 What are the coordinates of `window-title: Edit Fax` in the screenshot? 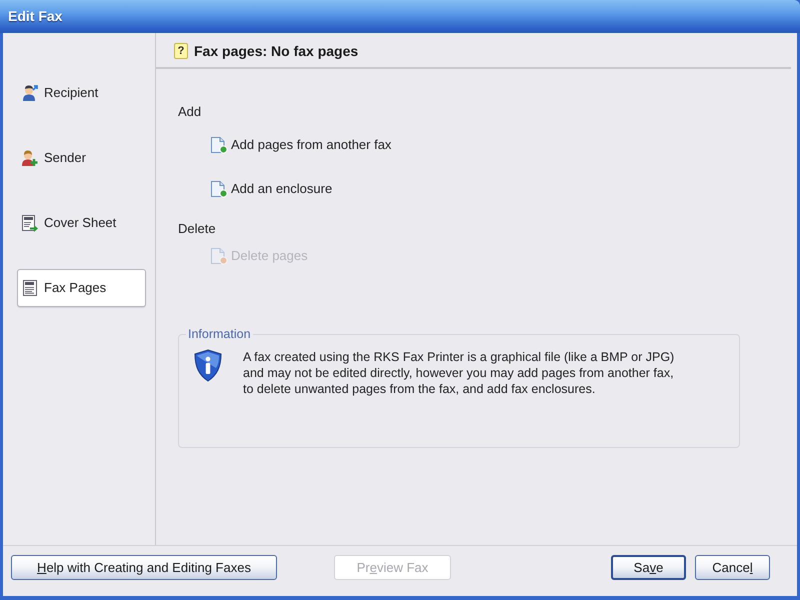 It's located at (35, 16).